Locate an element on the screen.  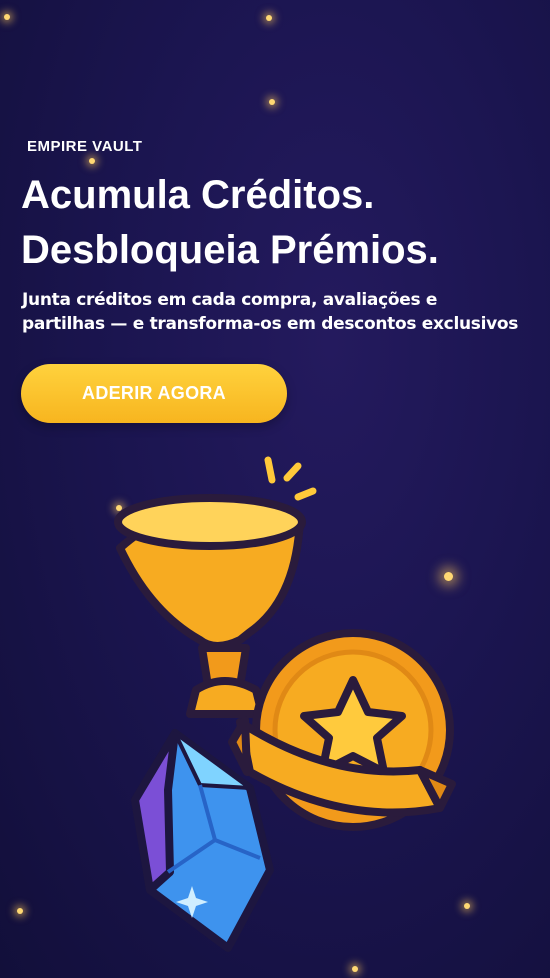
sparkle-lines-icon is located at coordinates (290, 478).